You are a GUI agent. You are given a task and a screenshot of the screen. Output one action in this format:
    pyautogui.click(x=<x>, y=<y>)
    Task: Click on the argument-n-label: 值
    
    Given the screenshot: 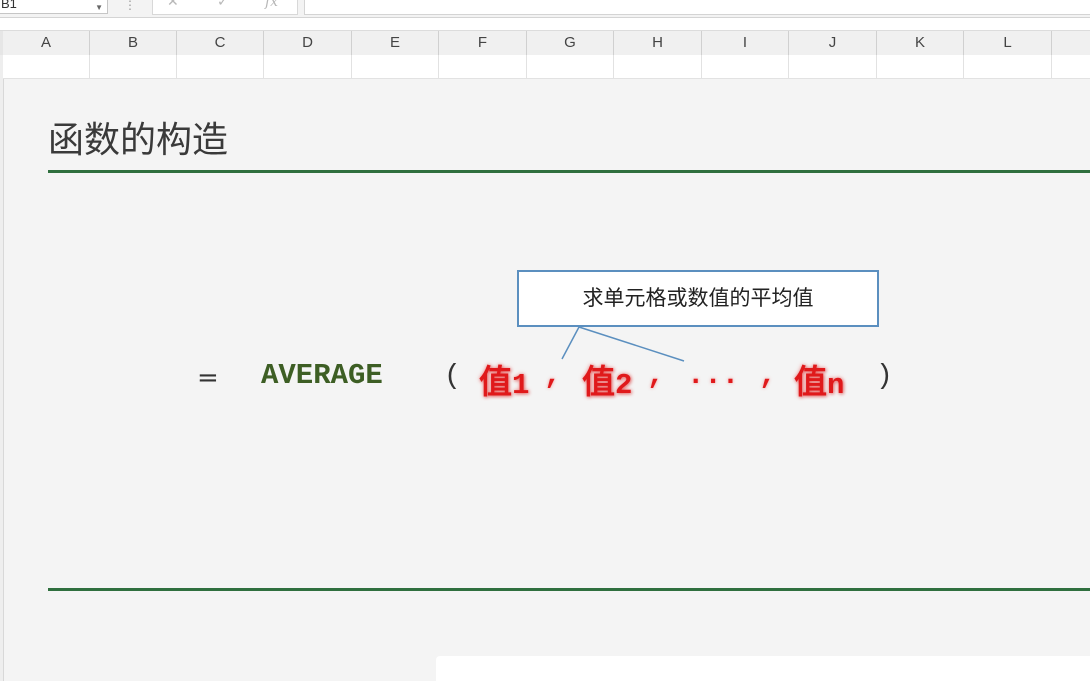 What is the action you would take?
    pyautogui.click(x=810, y=381)
    